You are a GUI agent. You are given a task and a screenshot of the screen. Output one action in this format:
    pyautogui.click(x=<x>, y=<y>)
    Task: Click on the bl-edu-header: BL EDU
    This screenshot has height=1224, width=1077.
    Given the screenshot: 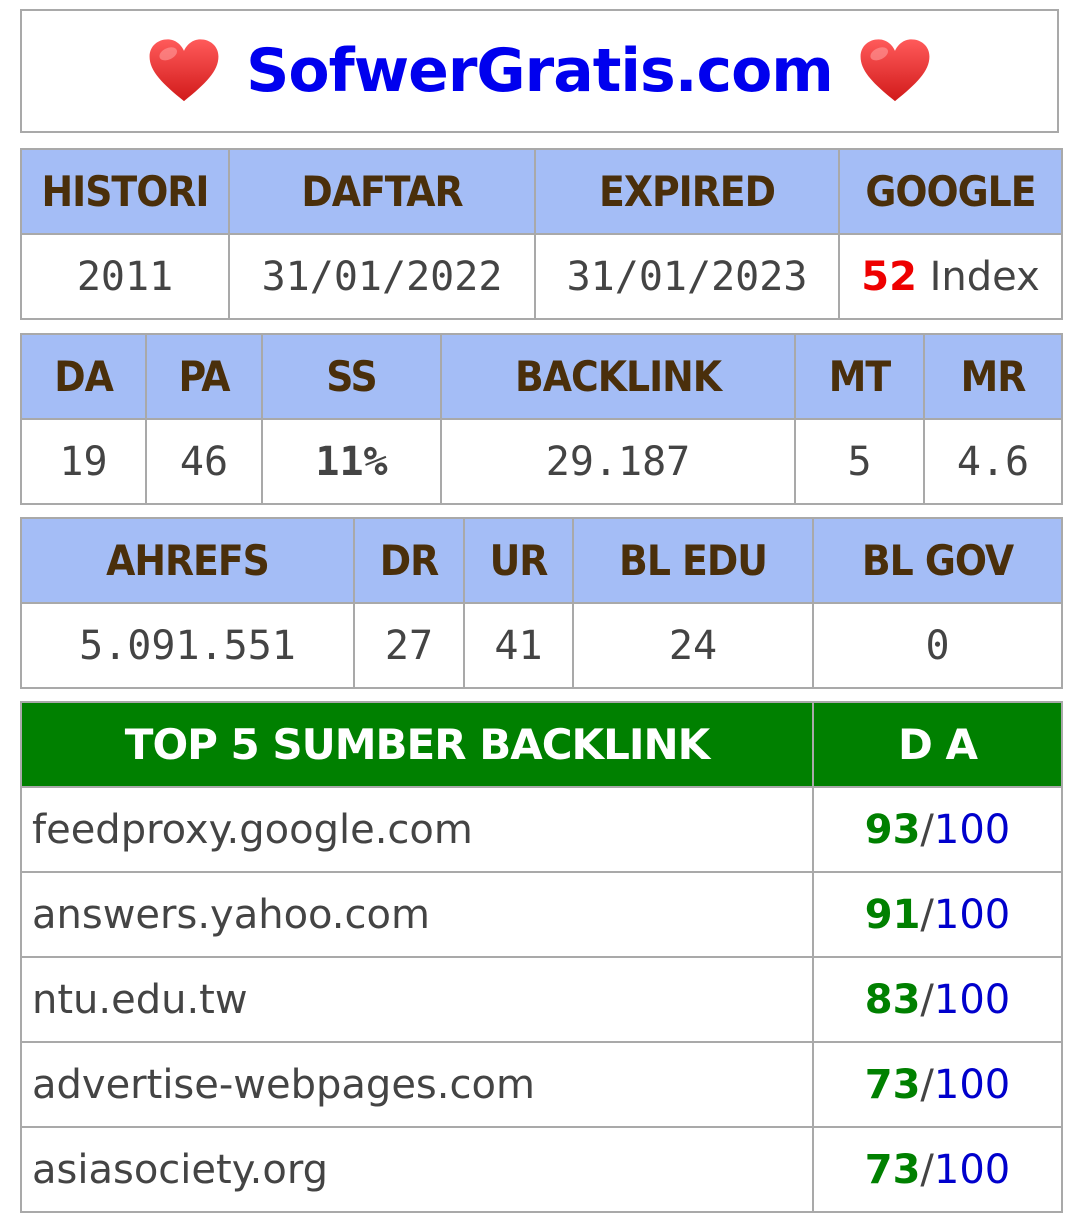 What is the action you would take?
    pyautogui.click(x=693, y=560)
    